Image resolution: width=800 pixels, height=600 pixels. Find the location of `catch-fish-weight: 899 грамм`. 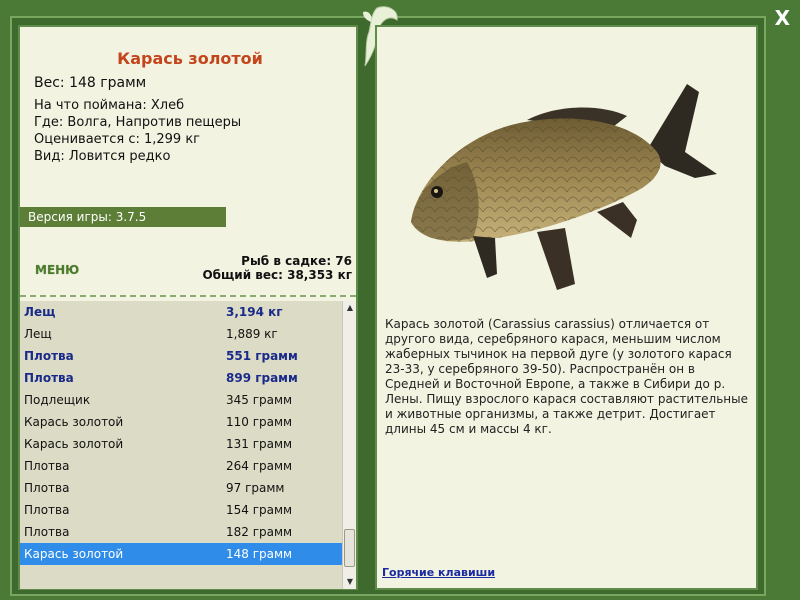

catch-fish-weight: 899 грамм is located at coordinates (262, 378).